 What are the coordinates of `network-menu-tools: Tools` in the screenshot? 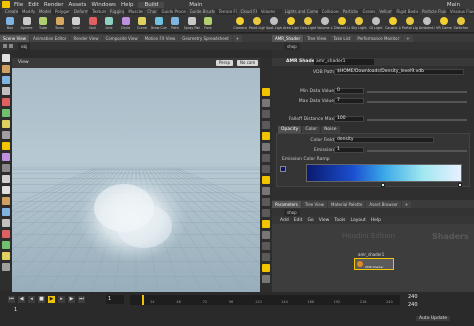 It's located at (339, 220).